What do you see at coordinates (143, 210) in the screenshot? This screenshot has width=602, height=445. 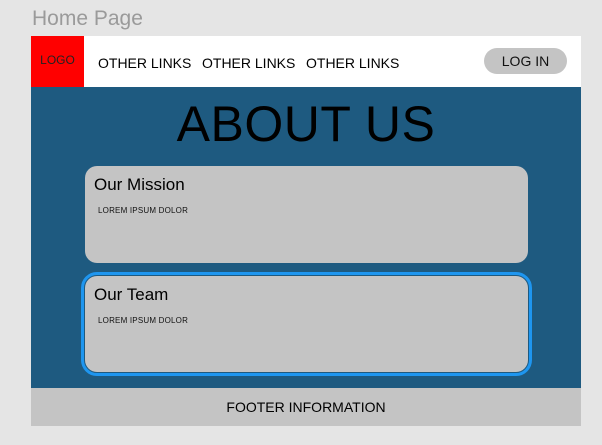 I see `mission-card-body: LOREM IPSUM DOLOR` at bounding box center [143, 210].